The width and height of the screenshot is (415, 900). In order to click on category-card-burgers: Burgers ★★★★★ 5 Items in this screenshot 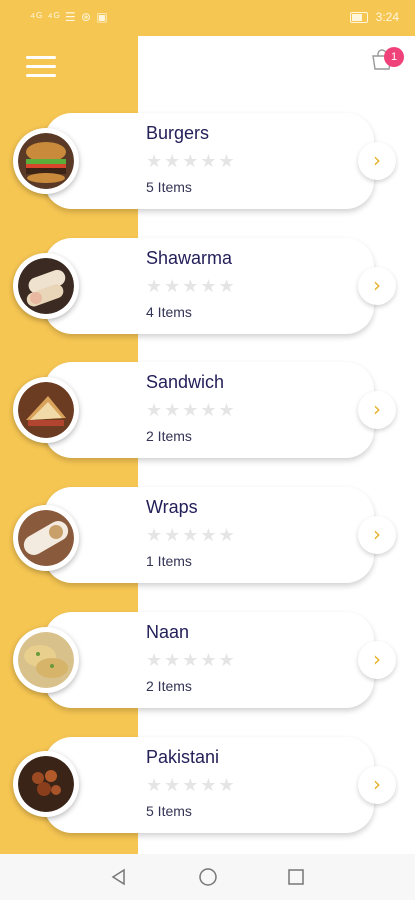, I will do `click(209, 161)`.